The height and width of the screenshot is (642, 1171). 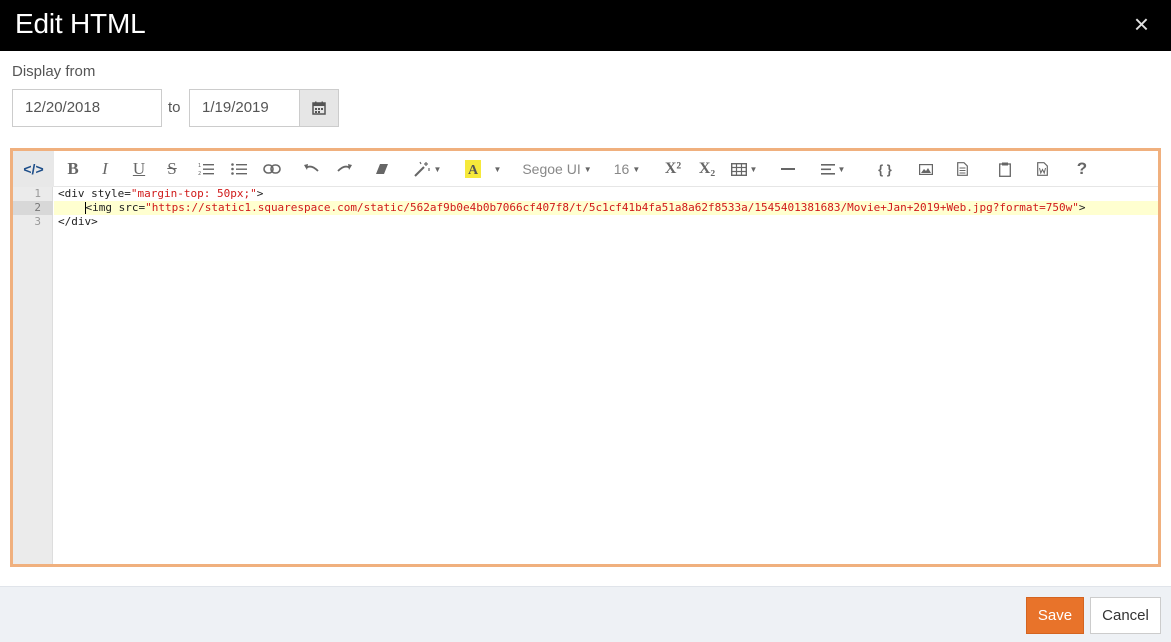 I want to click on code-line: <div style="margin-top: 50px;">, so click(x=158, y=194).